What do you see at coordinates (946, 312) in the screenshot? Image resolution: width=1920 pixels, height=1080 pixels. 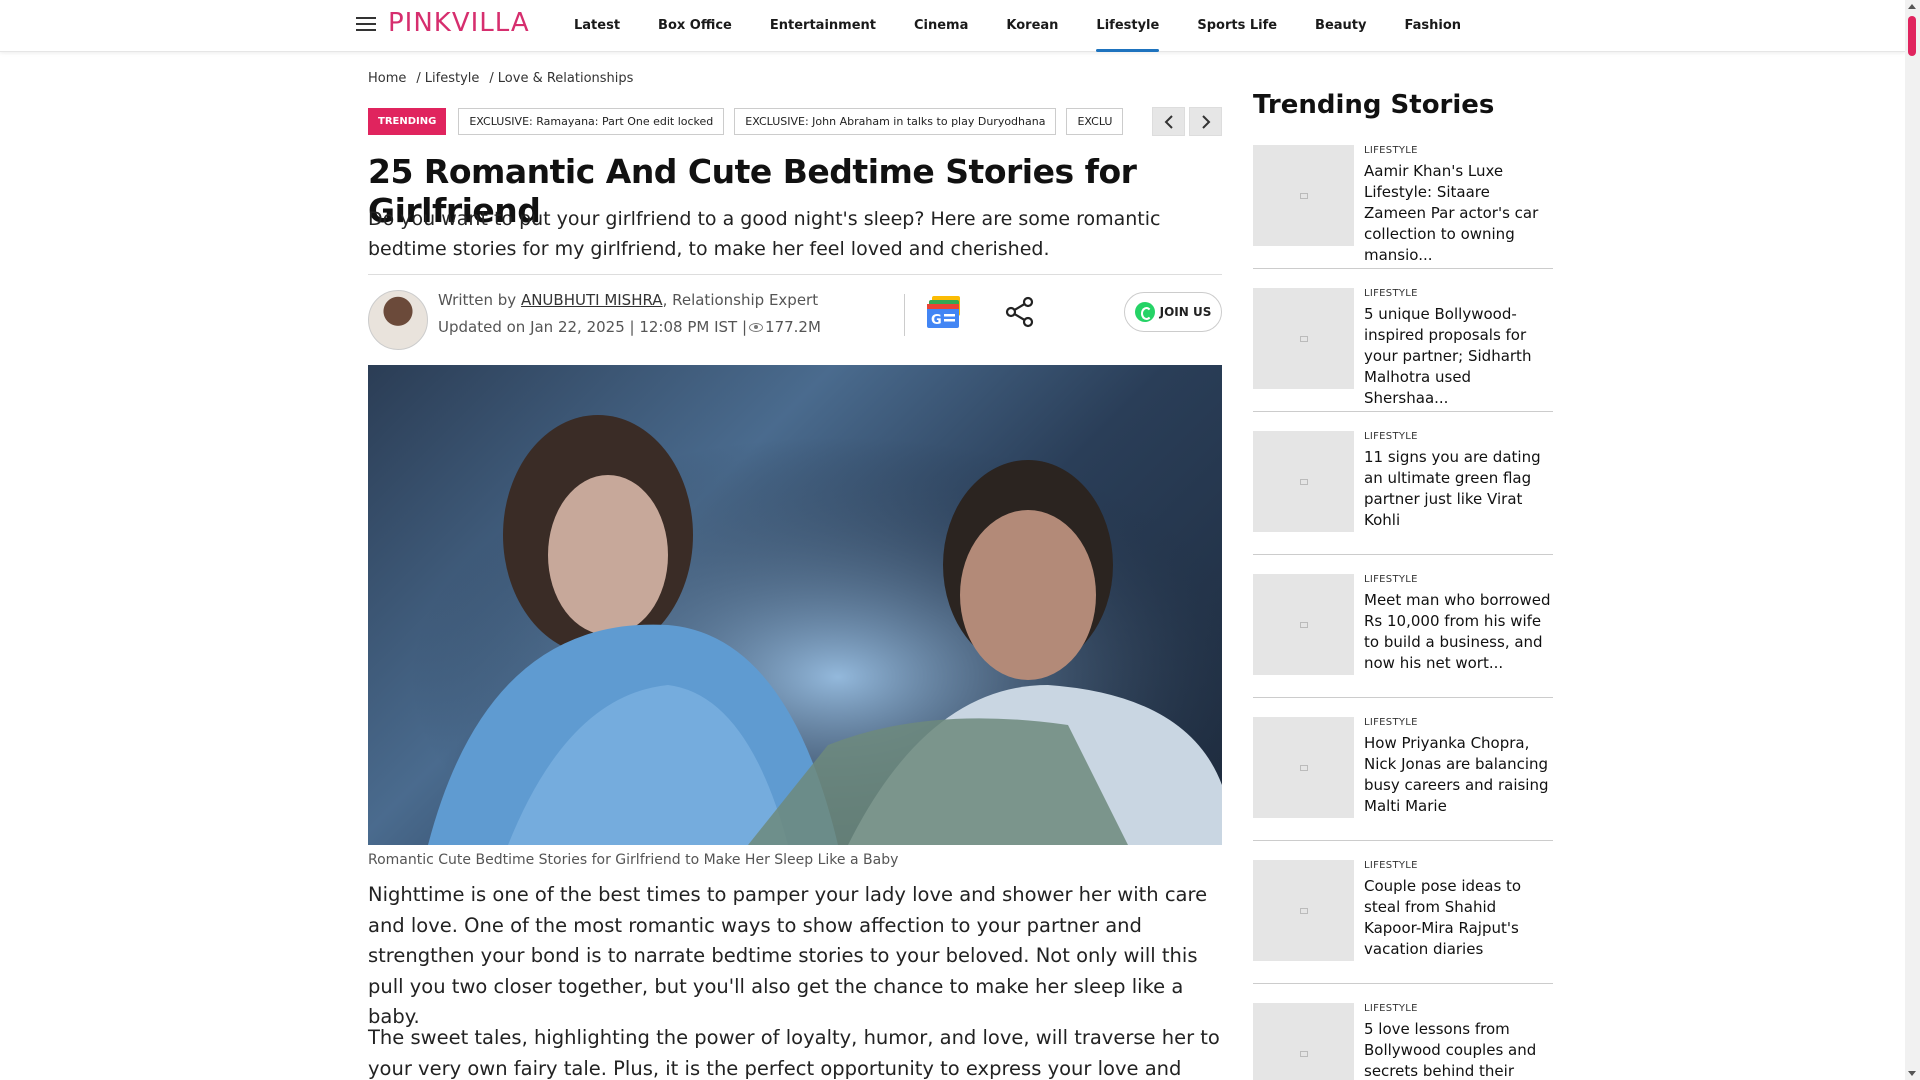 I see `google-news-icon: G` at bounding box center [946, 312].